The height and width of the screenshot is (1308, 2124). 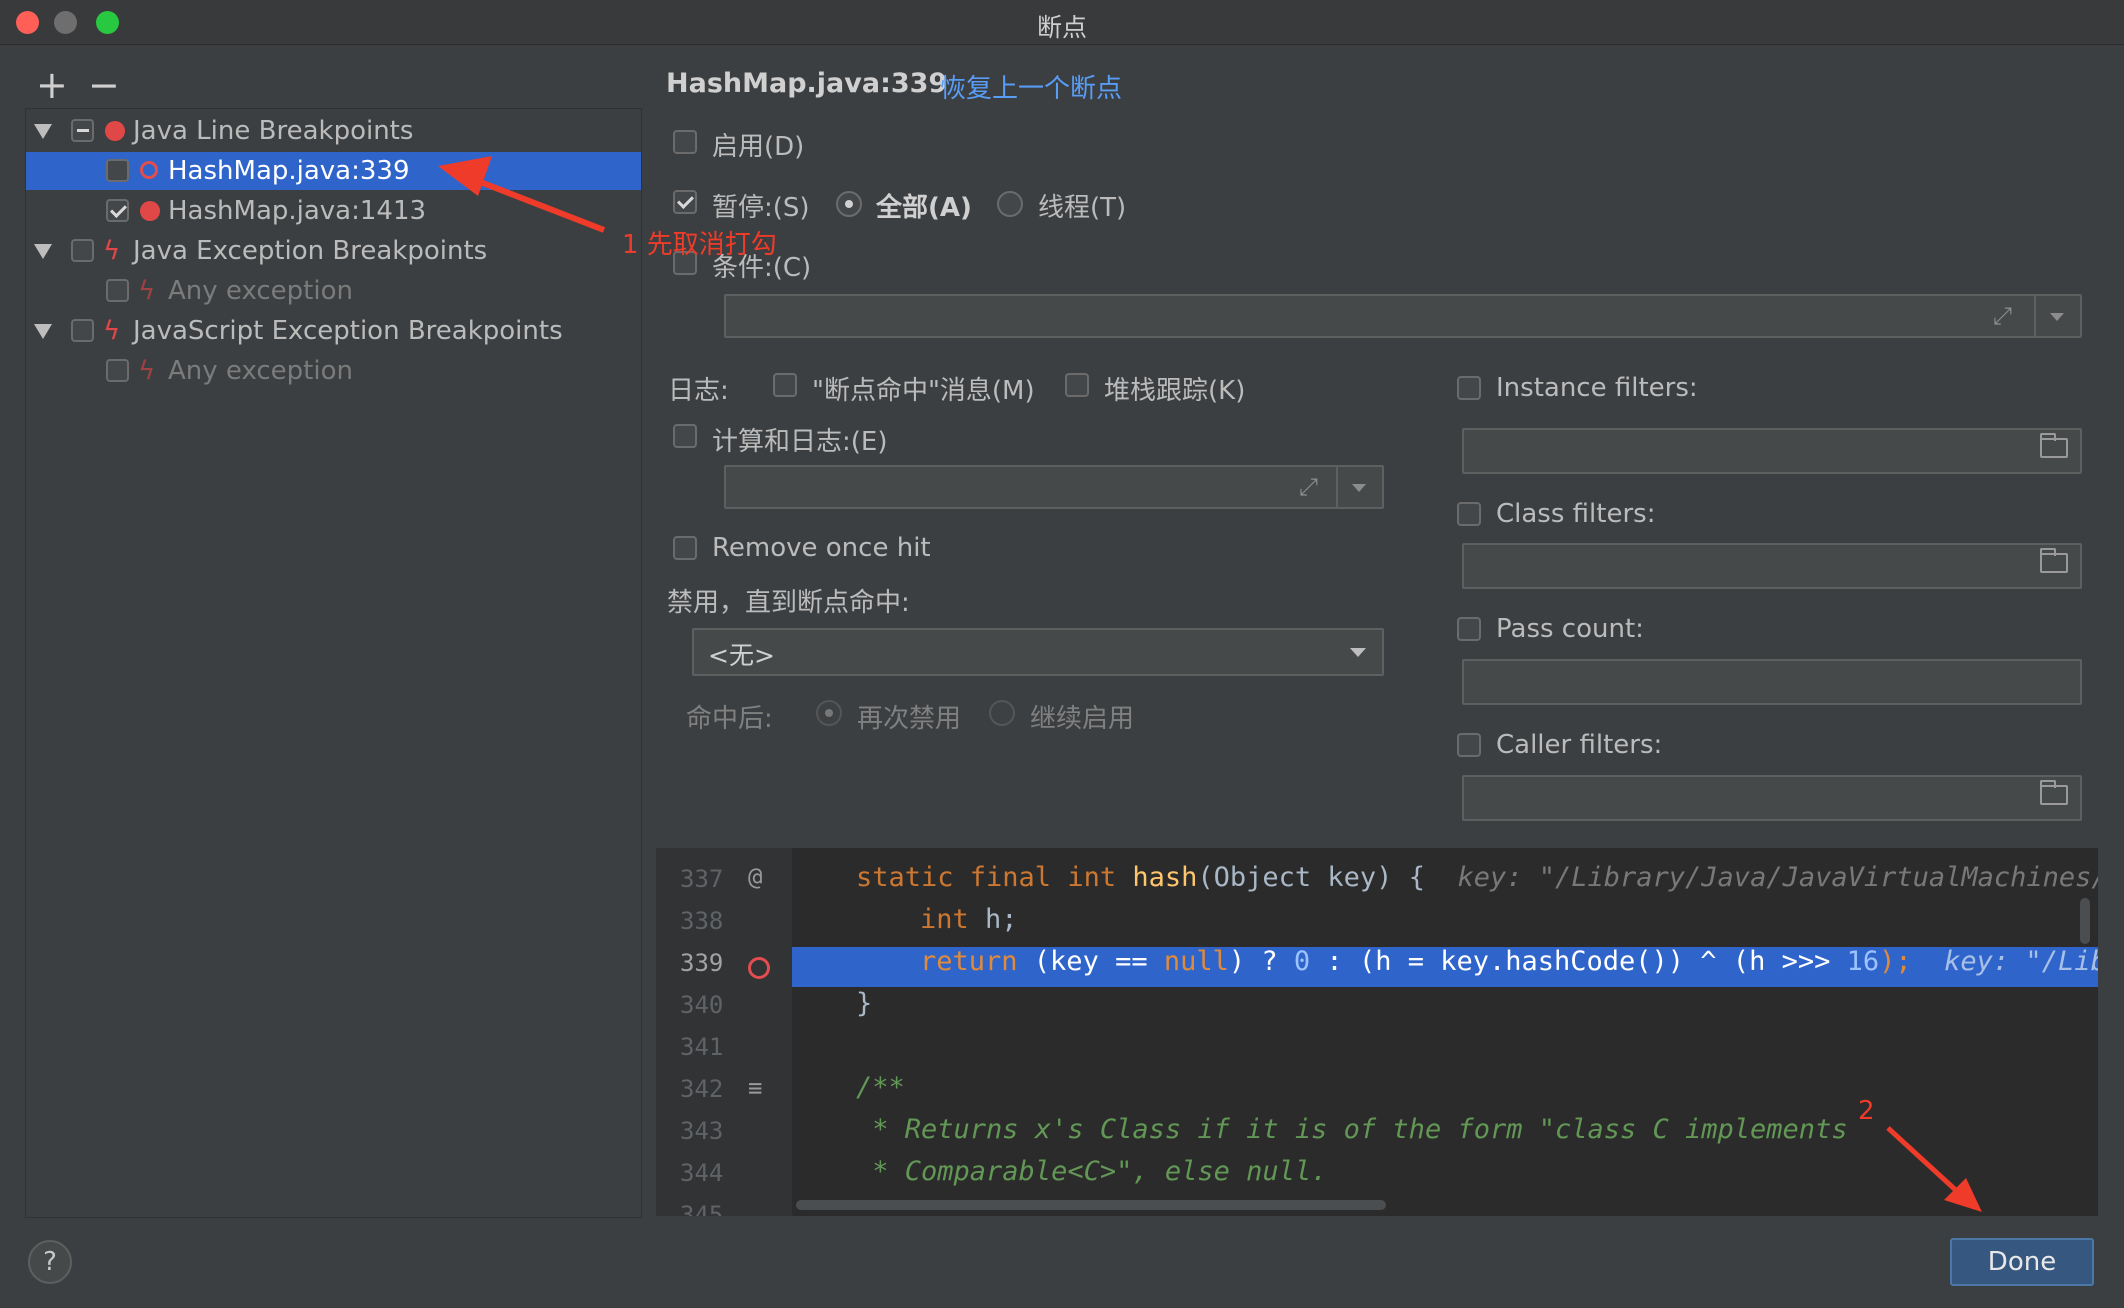 I want to click on annotation-step-1: 1 先取消打勾, so click(x=699, y=245).